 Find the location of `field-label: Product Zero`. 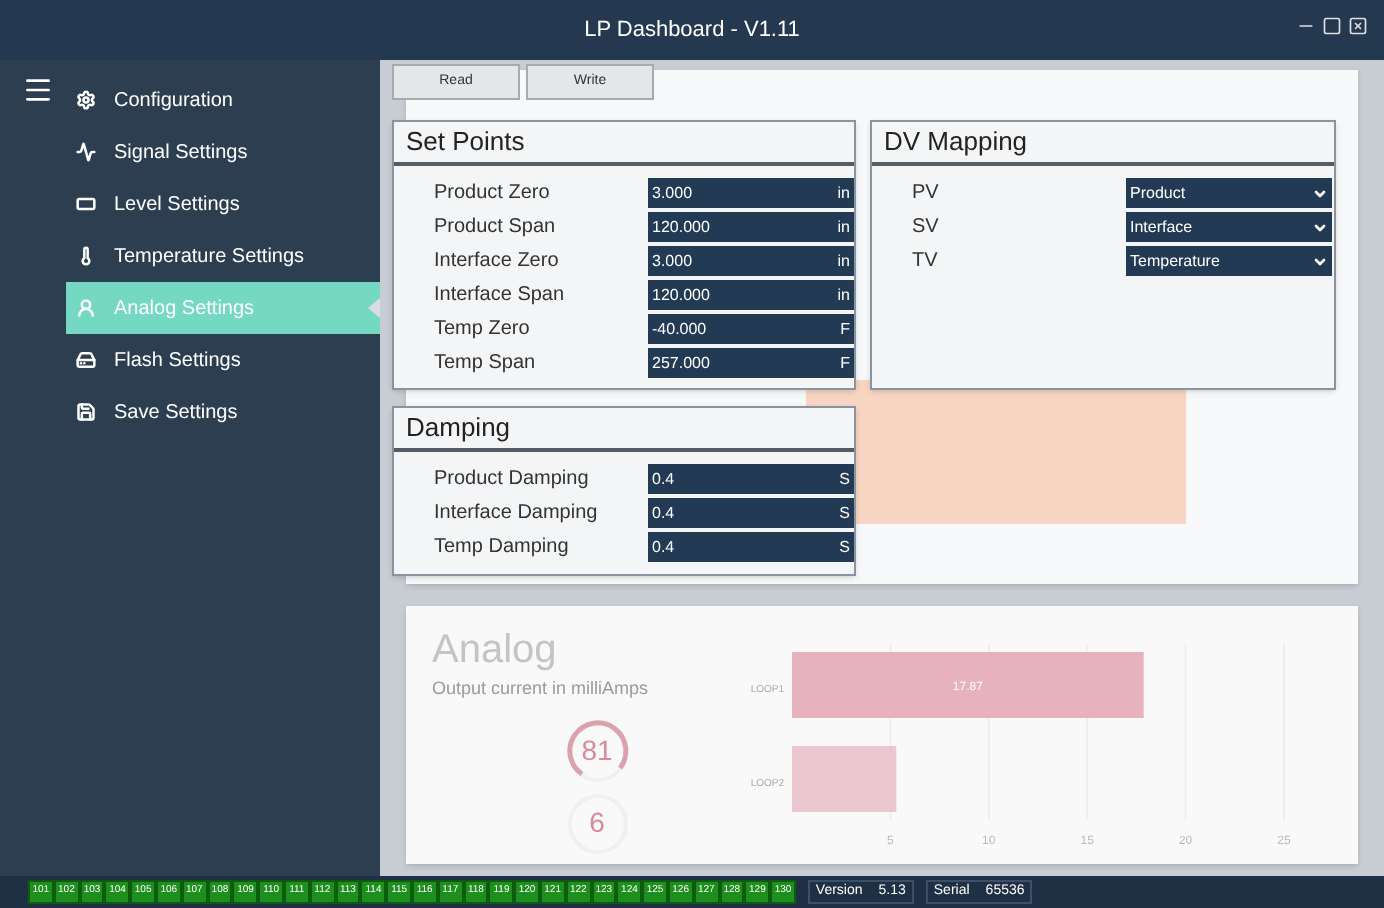

field-label: Product Zero is located at coordinates (492, 194).